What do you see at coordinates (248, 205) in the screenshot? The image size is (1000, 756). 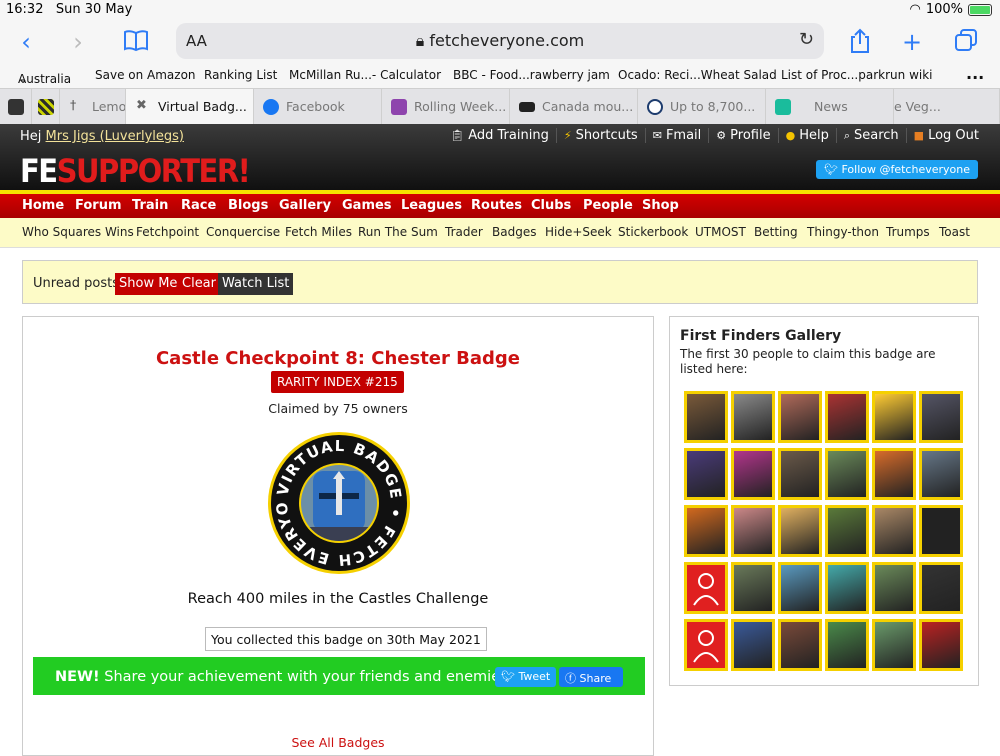 I see `nav-blogs: Blogs` at bounding box center [248, 205].